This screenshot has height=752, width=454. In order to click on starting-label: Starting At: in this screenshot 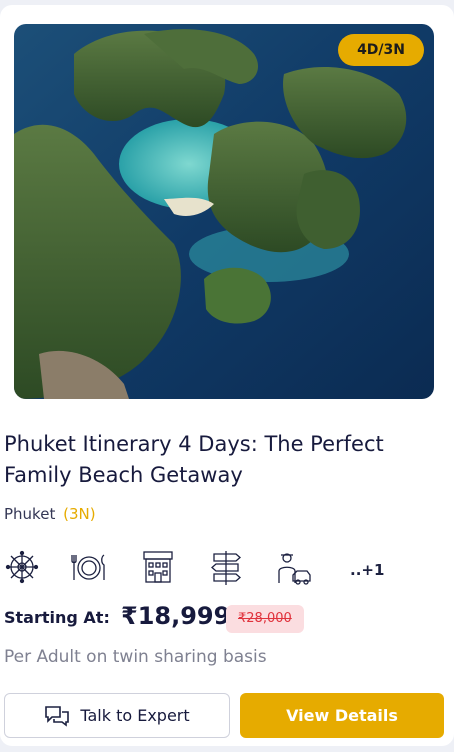, I will do `click(57, 617)`.